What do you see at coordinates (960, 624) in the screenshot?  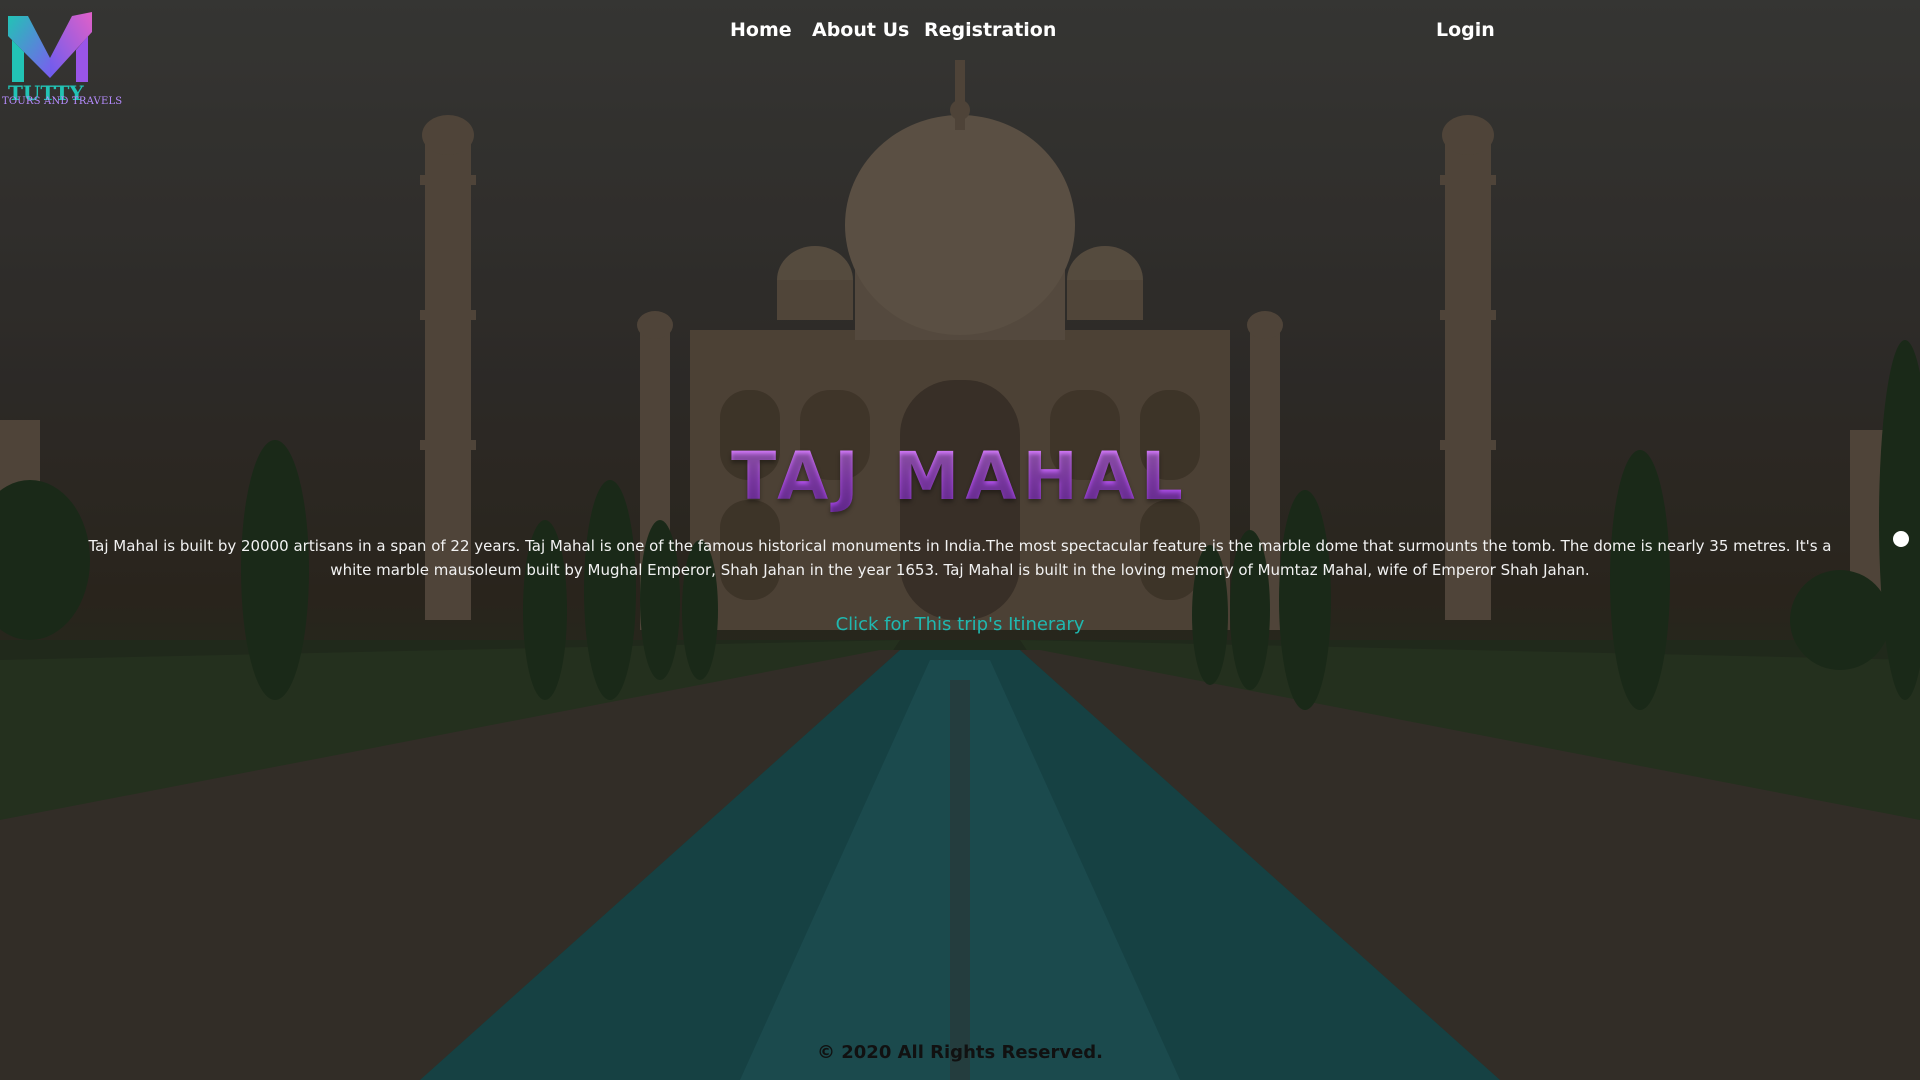 I see `itinerary-link: Click for This trip's Itinerary` at bounding box center [960, 624].